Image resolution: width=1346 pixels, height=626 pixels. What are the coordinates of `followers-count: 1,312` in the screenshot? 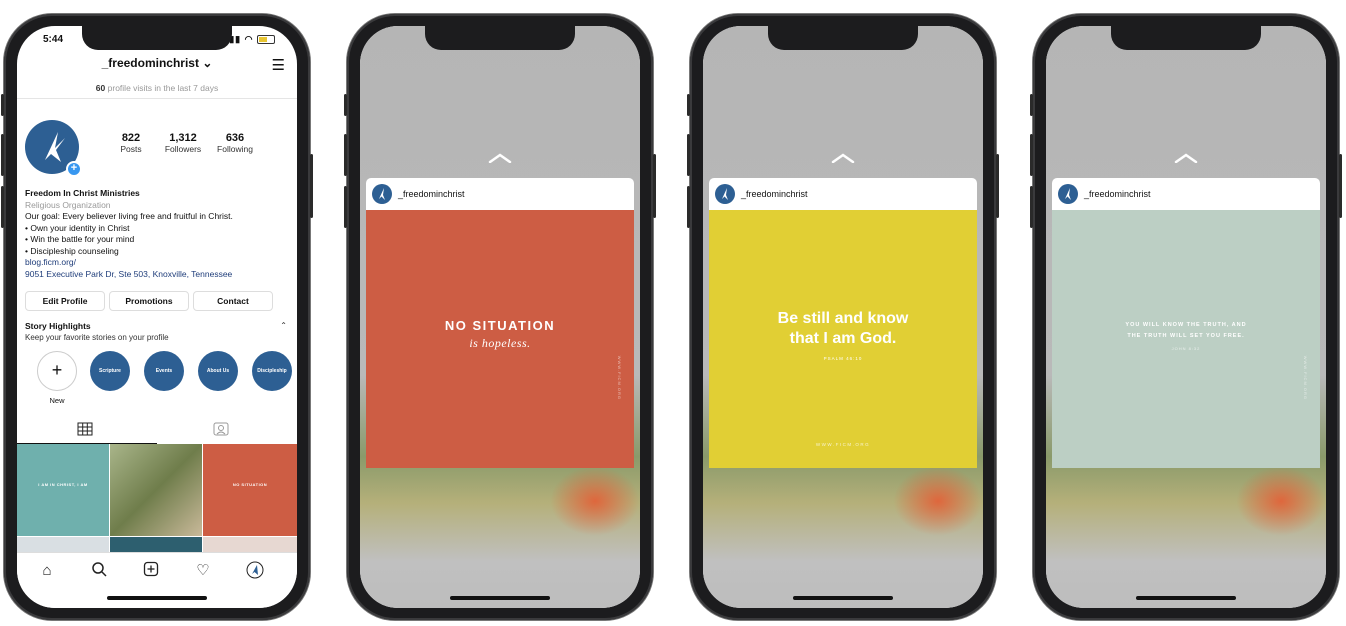 It's located at (183, 138).